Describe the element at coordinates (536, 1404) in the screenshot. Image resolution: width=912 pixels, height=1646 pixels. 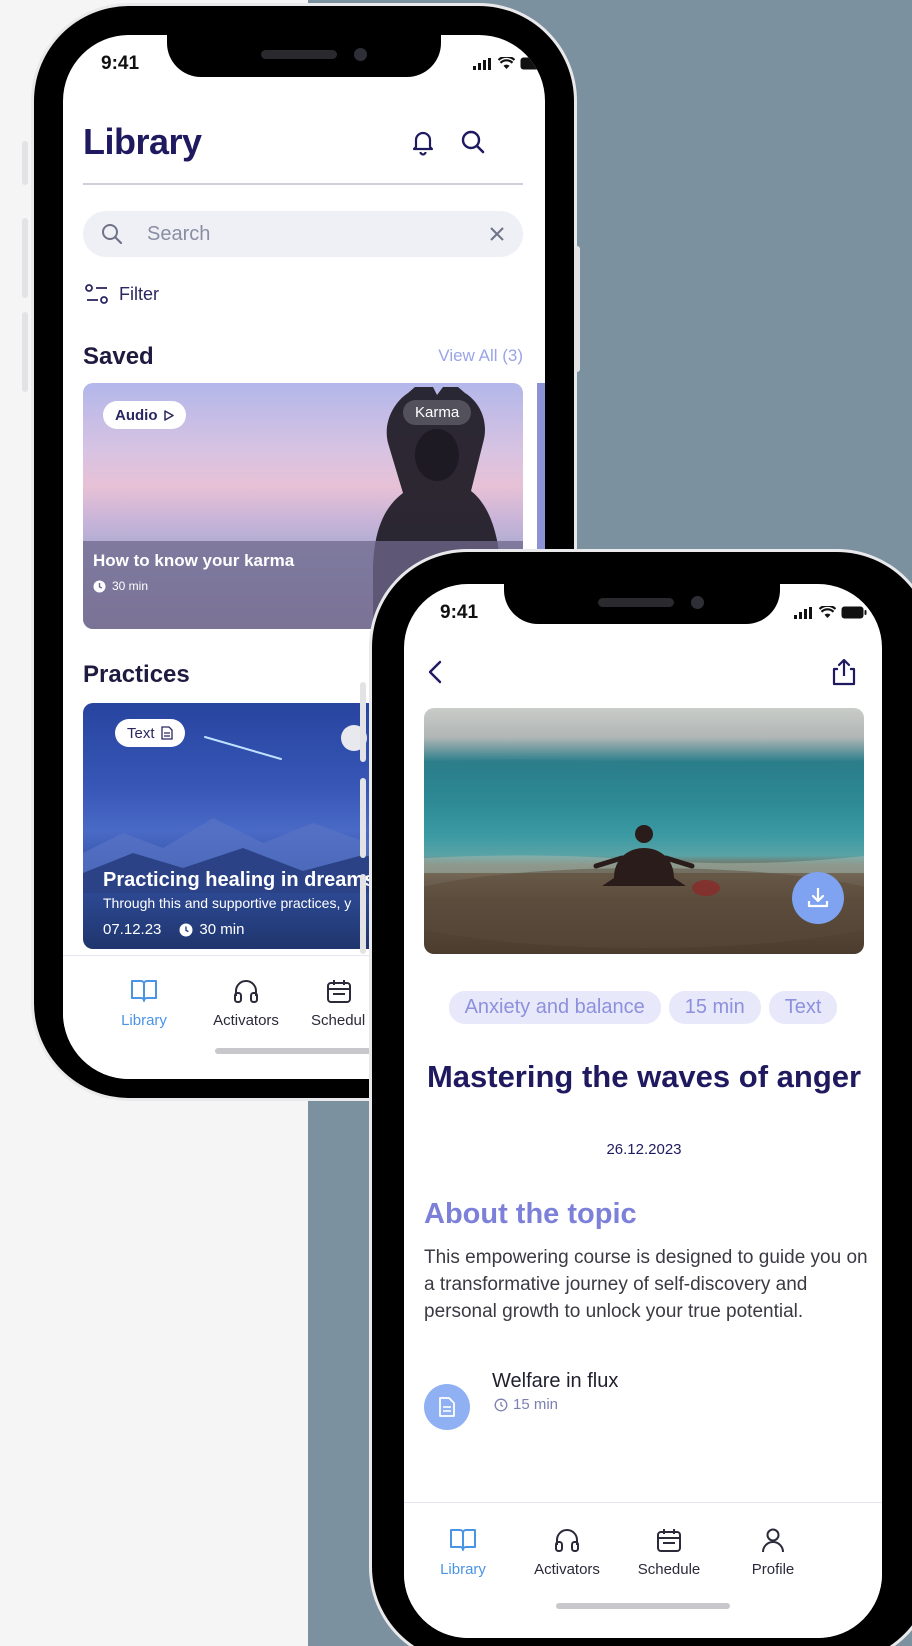
I see `related-item-duration: 15 min` at that location.